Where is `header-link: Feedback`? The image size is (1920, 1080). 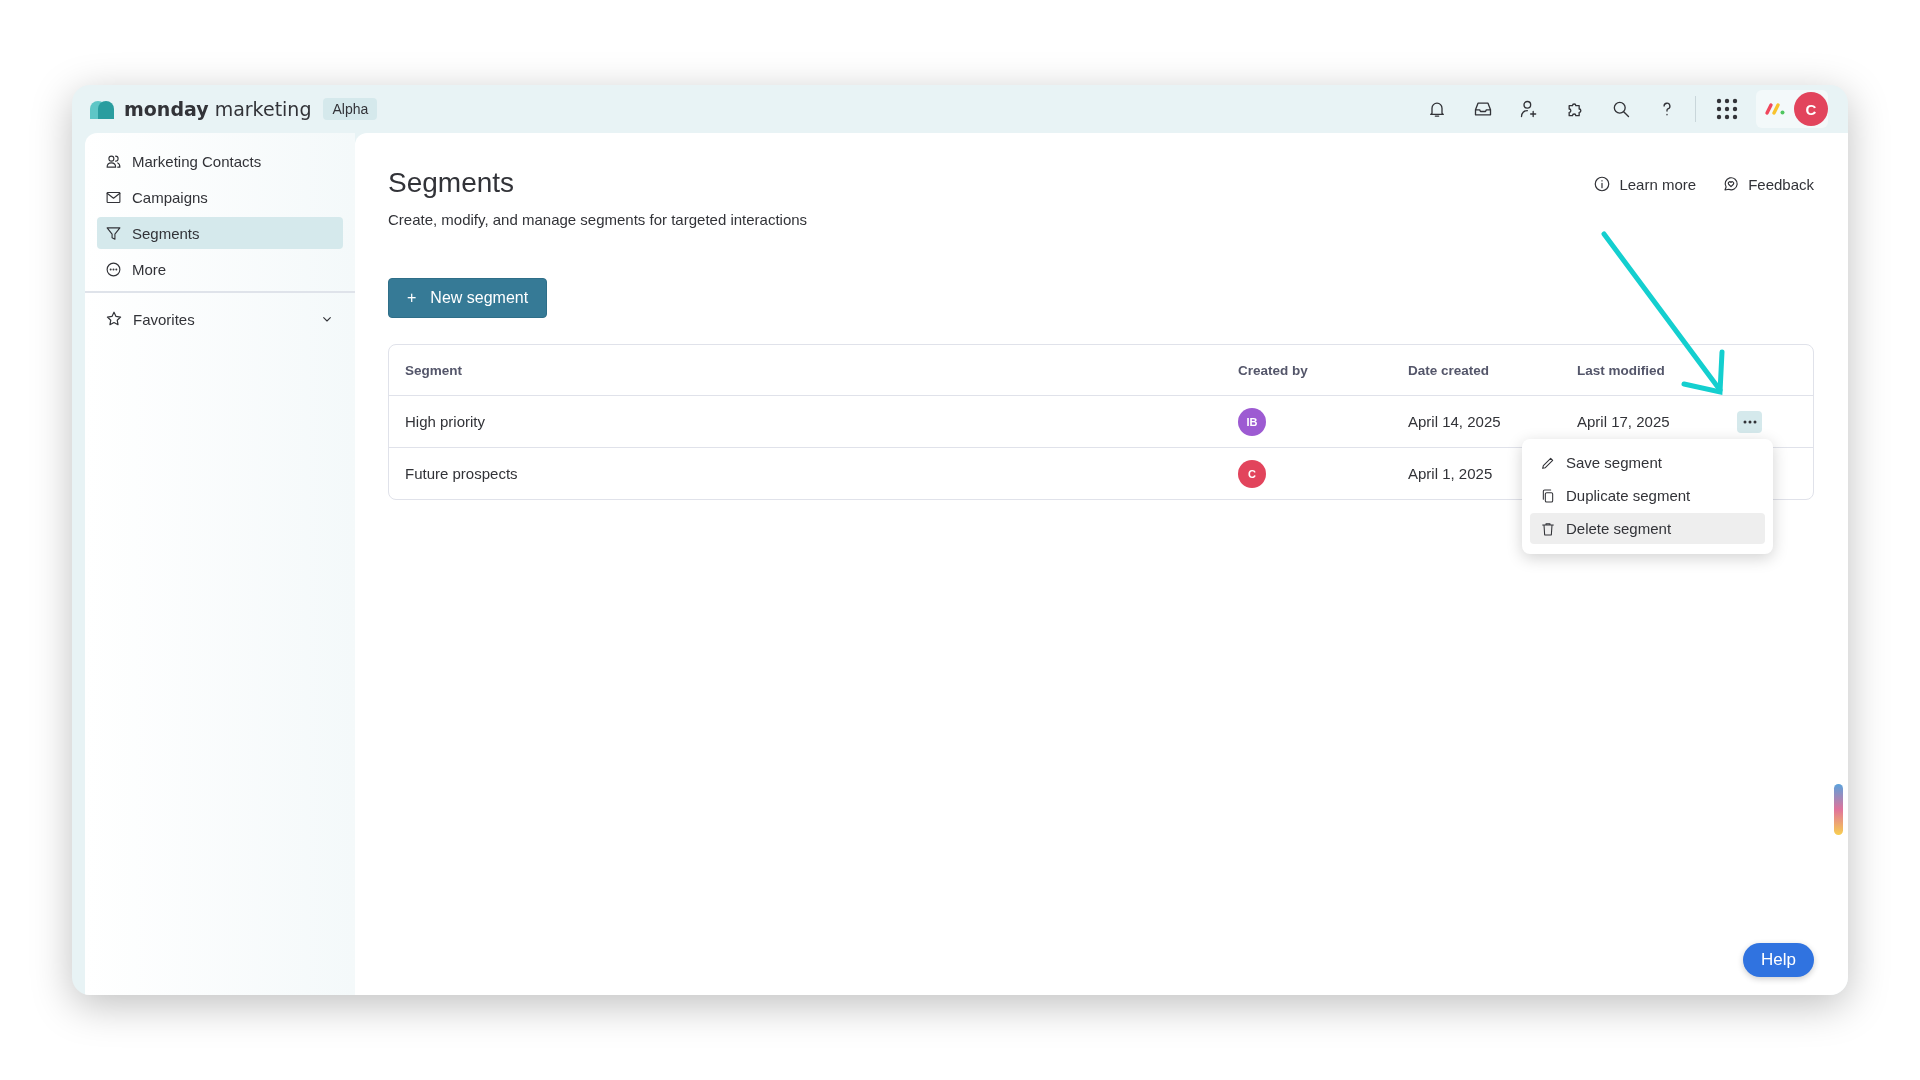
header-link: Feedback is located at coordinates (1768, 184).